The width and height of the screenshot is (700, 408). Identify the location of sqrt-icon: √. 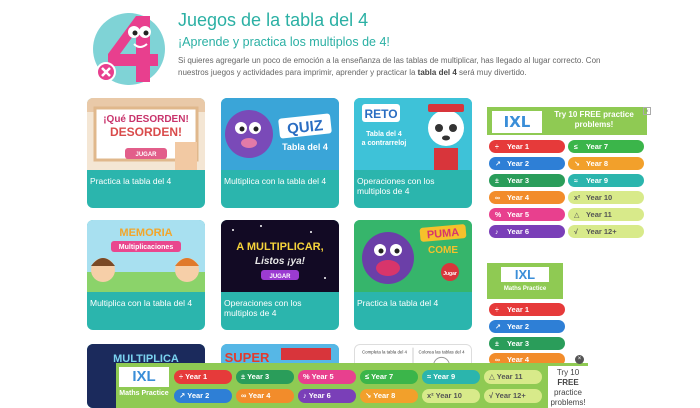
(576, 232).